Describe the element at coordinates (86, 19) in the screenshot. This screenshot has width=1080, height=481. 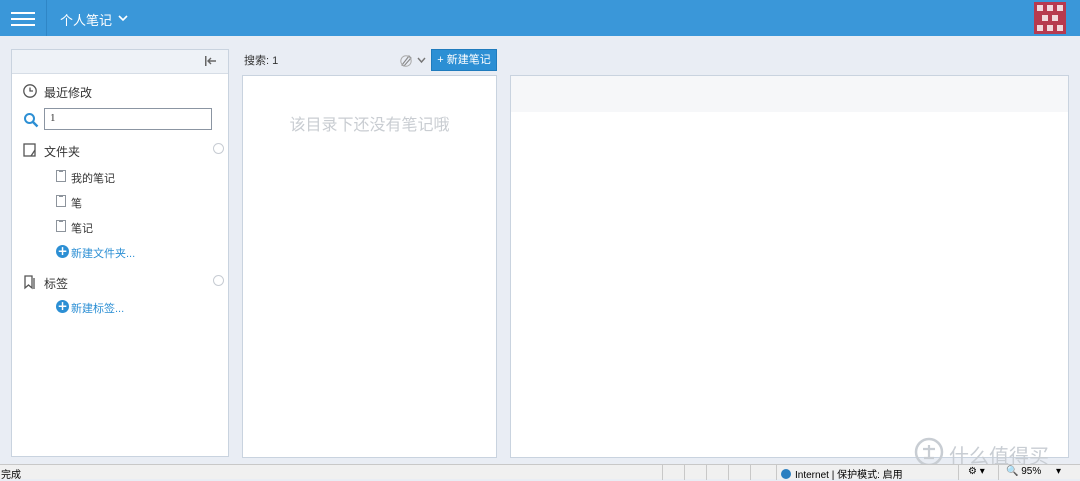
I see `notebook-title: 个人笔记` at that location.